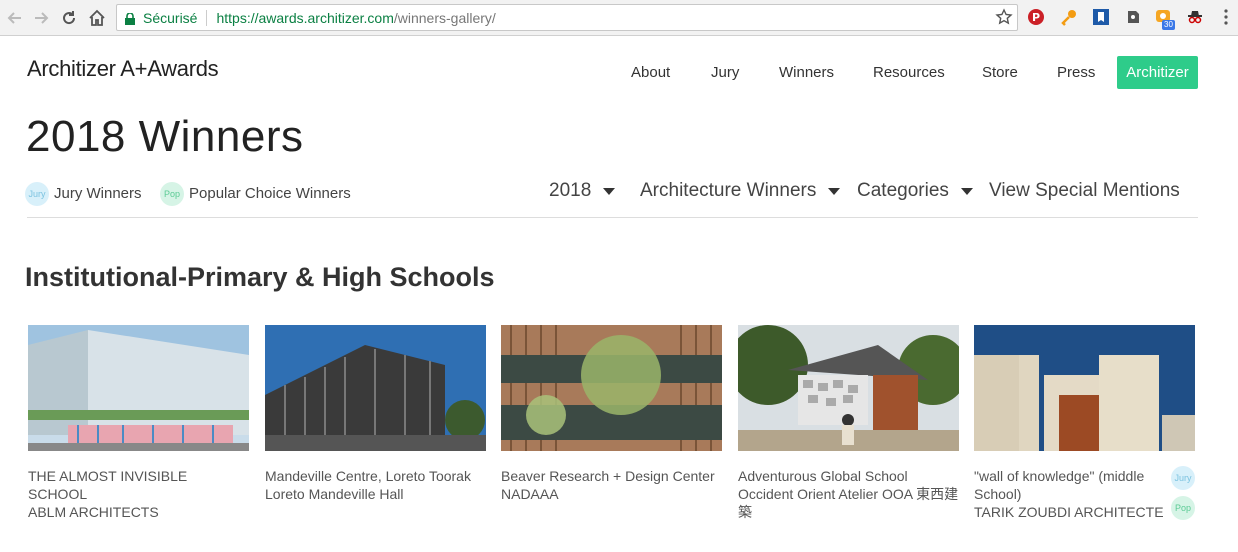 The height and width of the screenshot is (552, 1238). I want to click on svg-text: P, so click(1036, 17).